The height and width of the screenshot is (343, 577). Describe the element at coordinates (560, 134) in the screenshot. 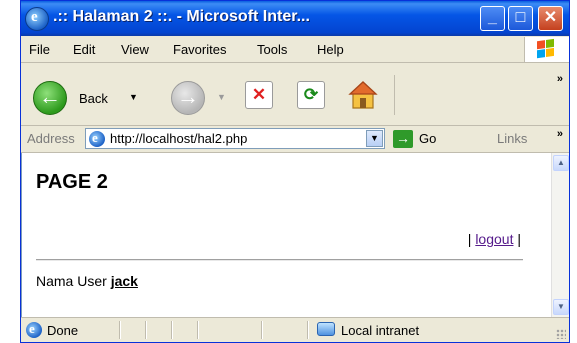

I see `links-chevron-icon: »` at that location.